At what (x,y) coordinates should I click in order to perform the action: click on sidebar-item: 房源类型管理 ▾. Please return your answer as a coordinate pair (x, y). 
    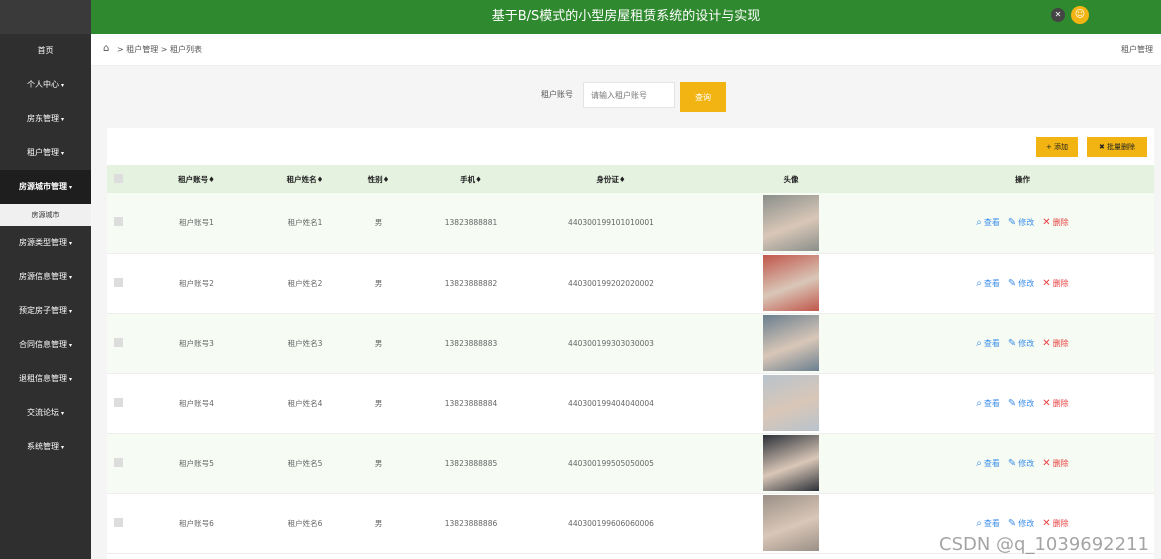
    Looking at the image, I should click on (45, 243).